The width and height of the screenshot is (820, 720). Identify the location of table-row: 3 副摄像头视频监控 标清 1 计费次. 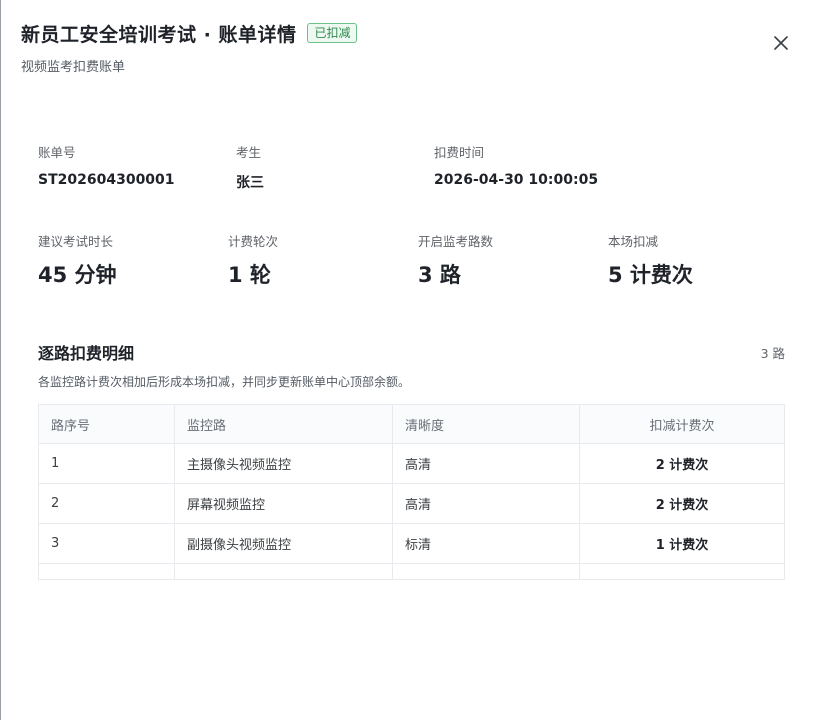
(411, 543).